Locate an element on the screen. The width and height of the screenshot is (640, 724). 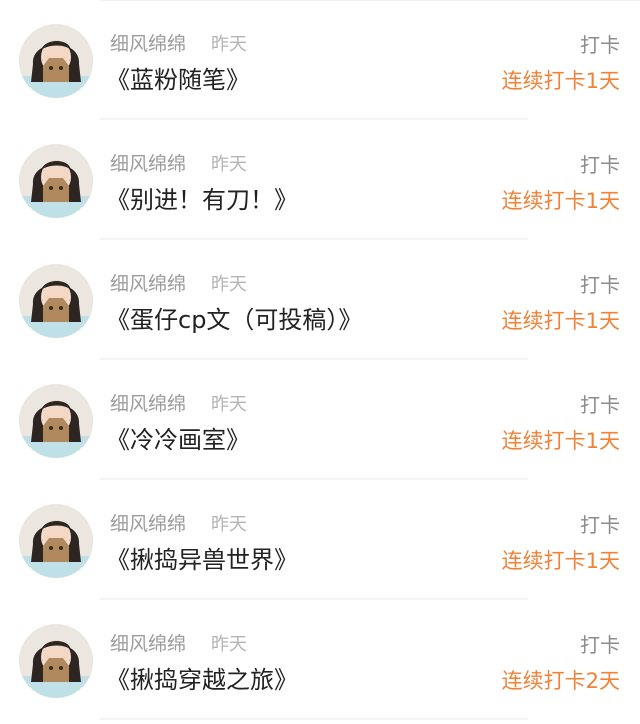
checkin-streak-label: 连续打卡2天 is located at coordinates (560, 681).